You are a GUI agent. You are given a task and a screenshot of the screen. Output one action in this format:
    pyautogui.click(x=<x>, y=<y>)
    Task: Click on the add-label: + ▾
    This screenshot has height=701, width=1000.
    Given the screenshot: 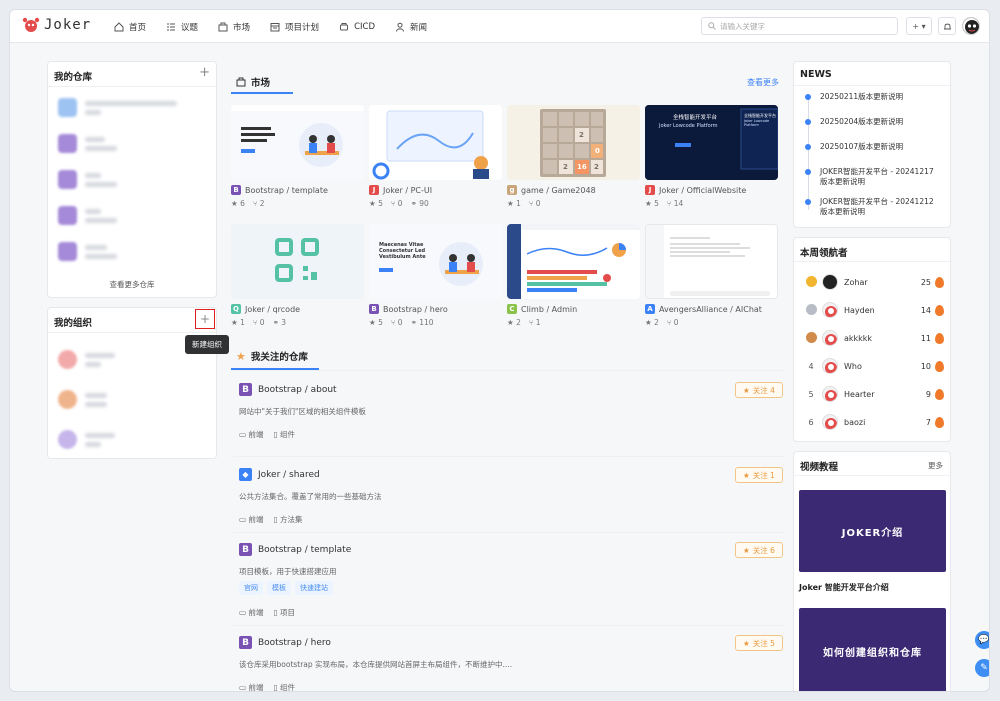 What is the action you would take?
    pyautogui.click(x=919, y=26)
    